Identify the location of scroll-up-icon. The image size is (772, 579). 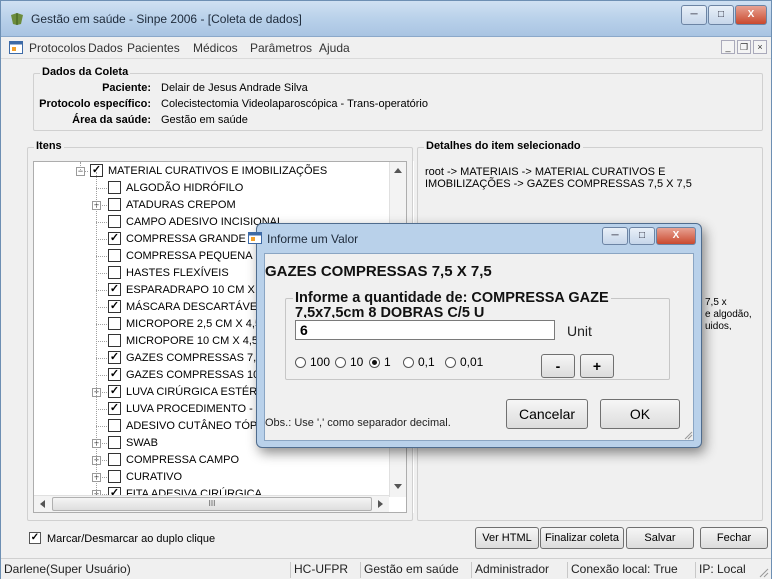
(398, 170).